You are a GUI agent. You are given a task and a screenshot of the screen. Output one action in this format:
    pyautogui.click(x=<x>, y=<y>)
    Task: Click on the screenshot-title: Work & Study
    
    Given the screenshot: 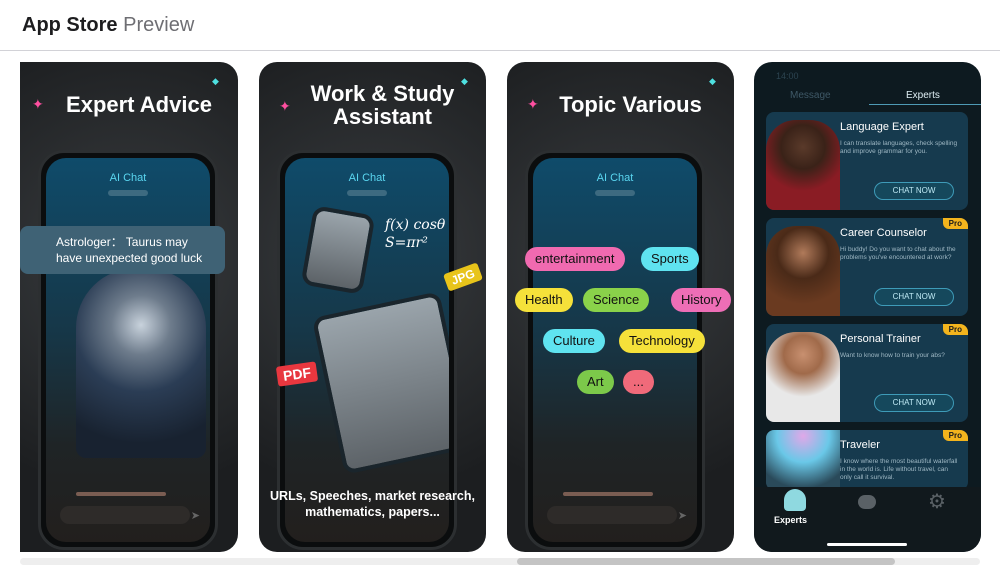 What is the action you would take?
    pyautogui.click(x=382, y=93)
    